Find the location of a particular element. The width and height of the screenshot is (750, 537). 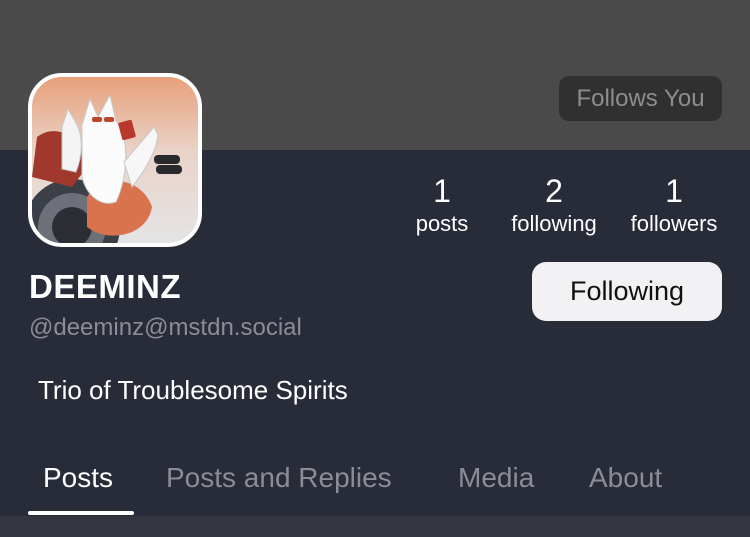

tab-posts-and-replies: Posts and Replies is located at coordinates (279, 480).